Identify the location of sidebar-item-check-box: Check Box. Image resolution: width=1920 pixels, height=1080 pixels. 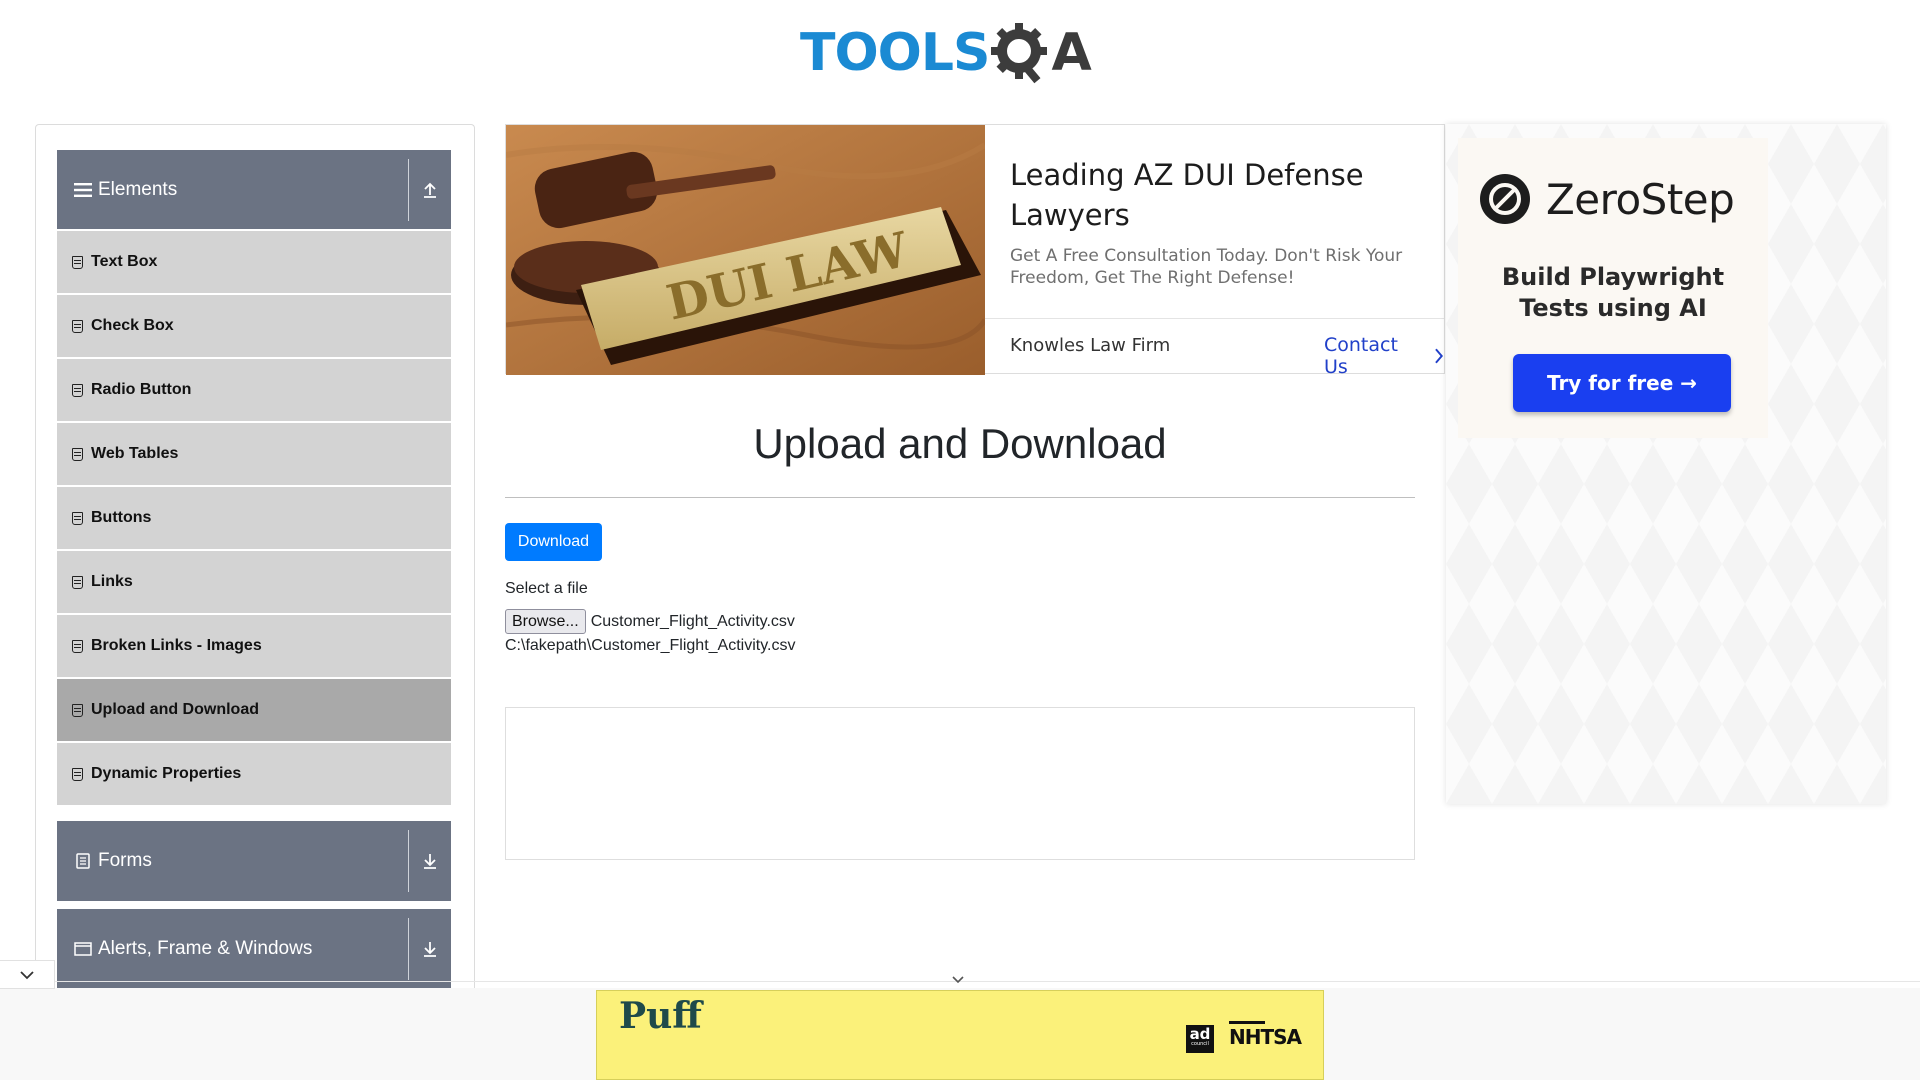
(254, 326).